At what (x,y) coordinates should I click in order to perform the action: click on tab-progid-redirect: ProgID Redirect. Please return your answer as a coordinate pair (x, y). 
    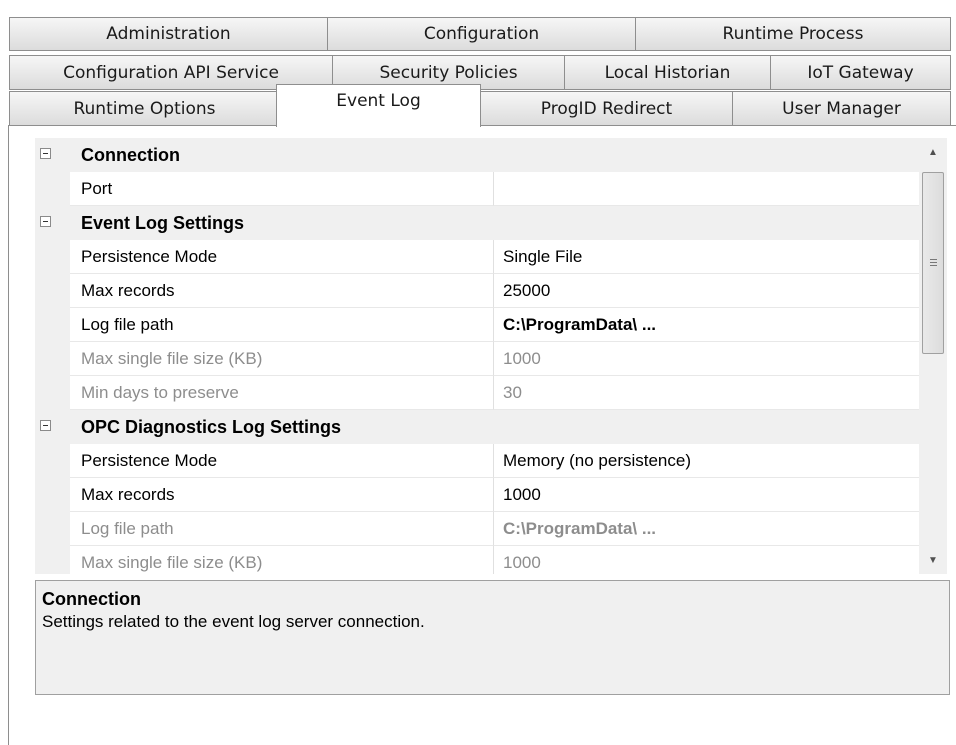
    Looking at the image, I should click on (606, 108).